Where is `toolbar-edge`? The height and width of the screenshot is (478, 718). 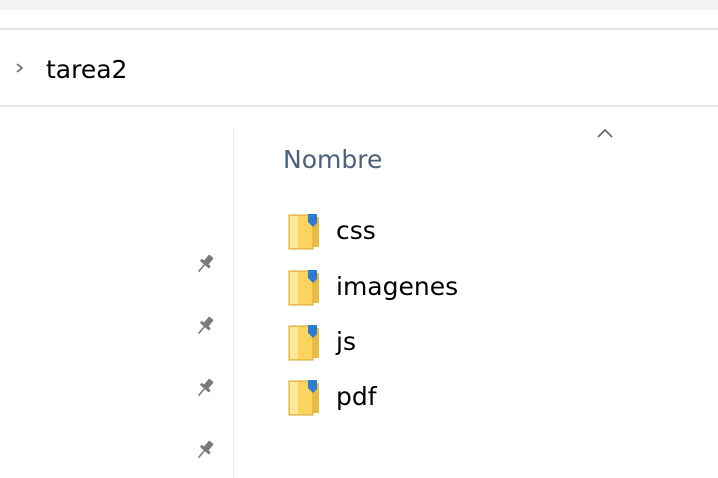
toolbar-edge is located at coordinates (359, 5).